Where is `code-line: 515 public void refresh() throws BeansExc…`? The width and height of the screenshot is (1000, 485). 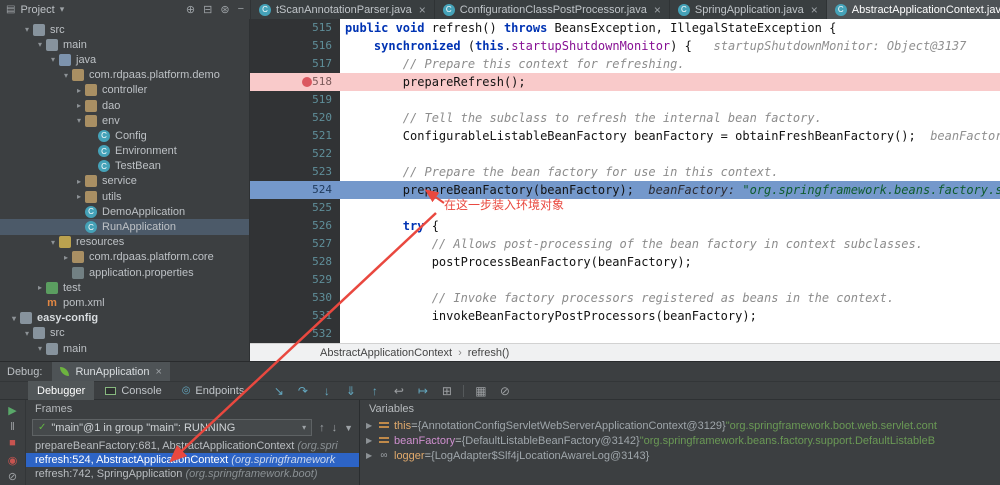
code-line: 515 public void refresh() throws BeansExc… is located at coordinates (625, 28).